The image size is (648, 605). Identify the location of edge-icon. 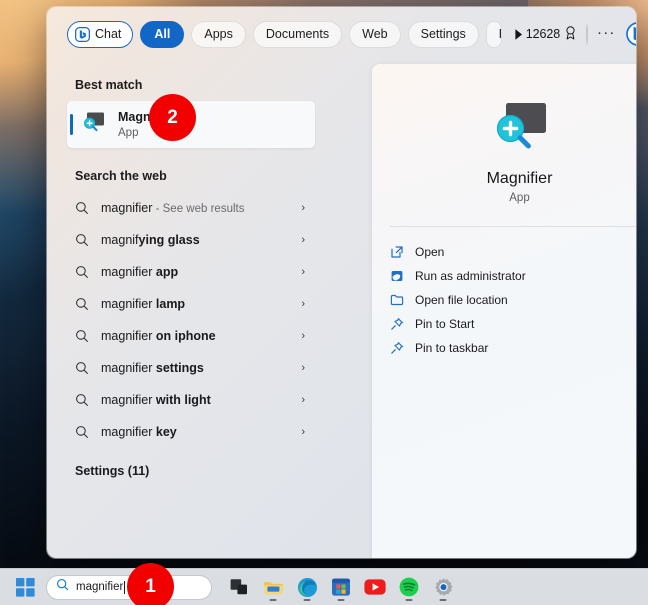
(307, 587).